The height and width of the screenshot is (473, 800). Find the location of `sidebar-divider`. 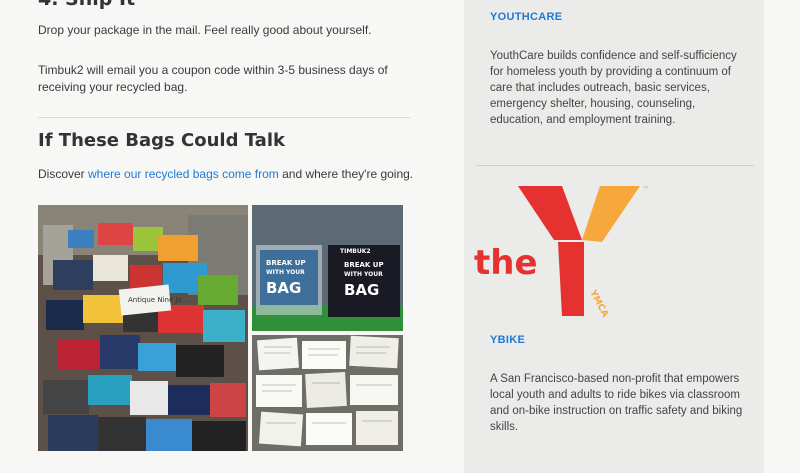

sidebar-divider is located at coordinates (615, 165).